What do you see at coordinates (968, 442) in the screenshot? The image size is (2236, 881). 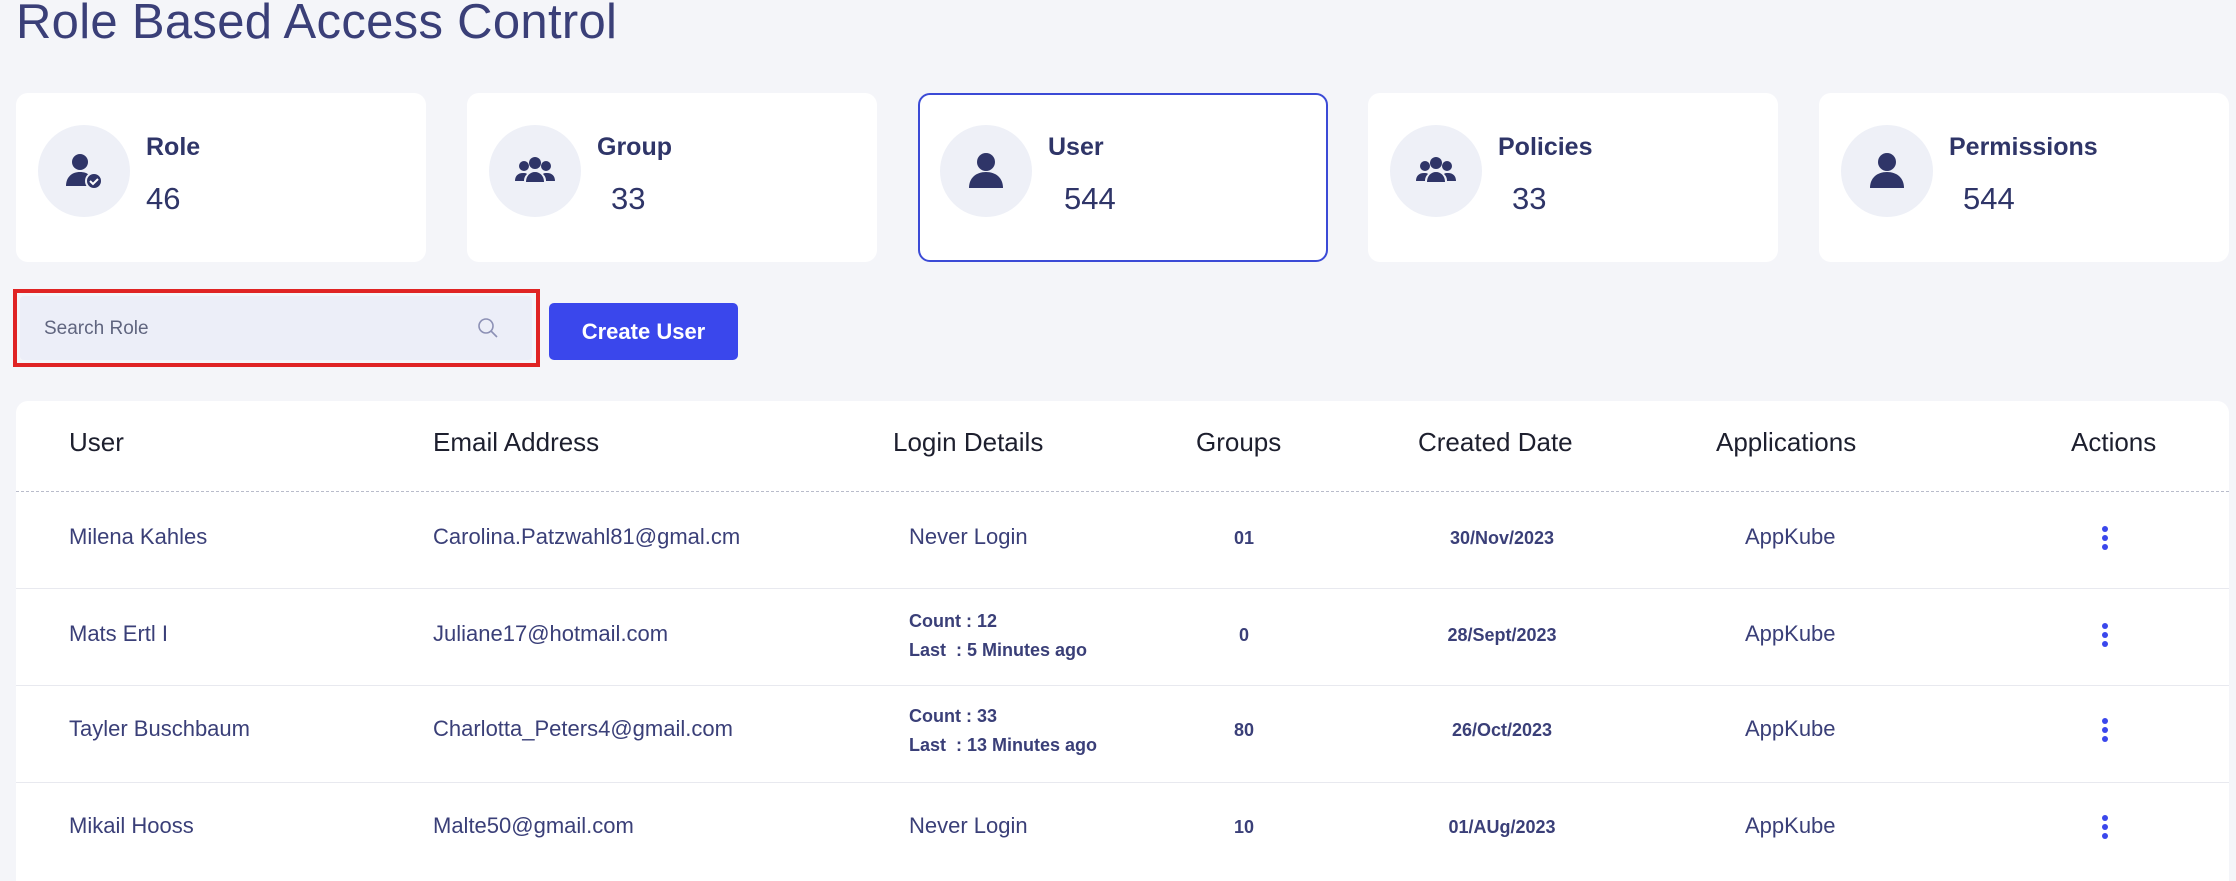 I see `column-header-login: Login Details` at bounding box center [968, 442].